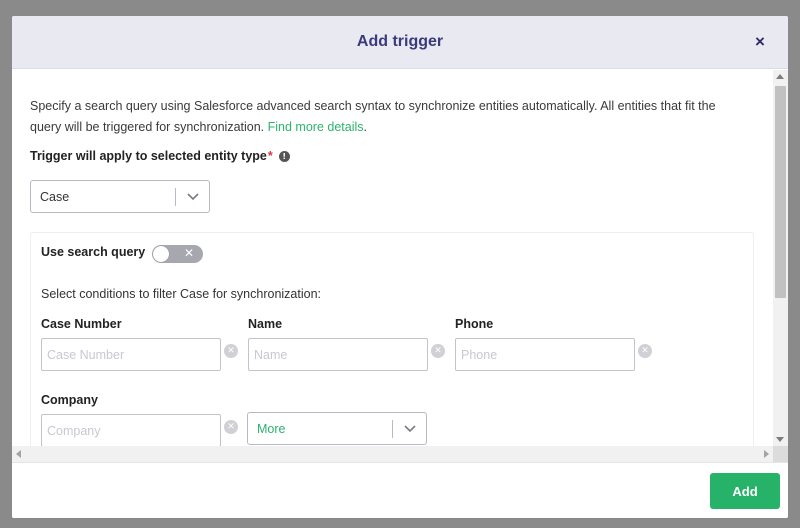 The width and height of the screenshot is (800, 528). Describe the element at coordinates (265, 324) in the screenshot. I see `name-label: Name` at that location.